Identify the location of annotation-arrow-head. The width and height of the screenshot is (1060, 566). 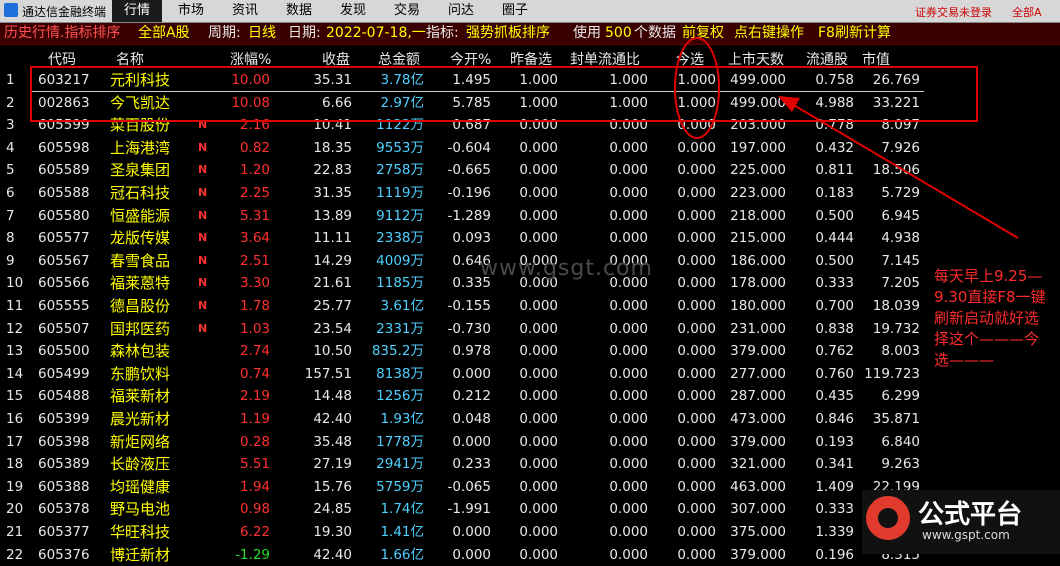
(789, 104).